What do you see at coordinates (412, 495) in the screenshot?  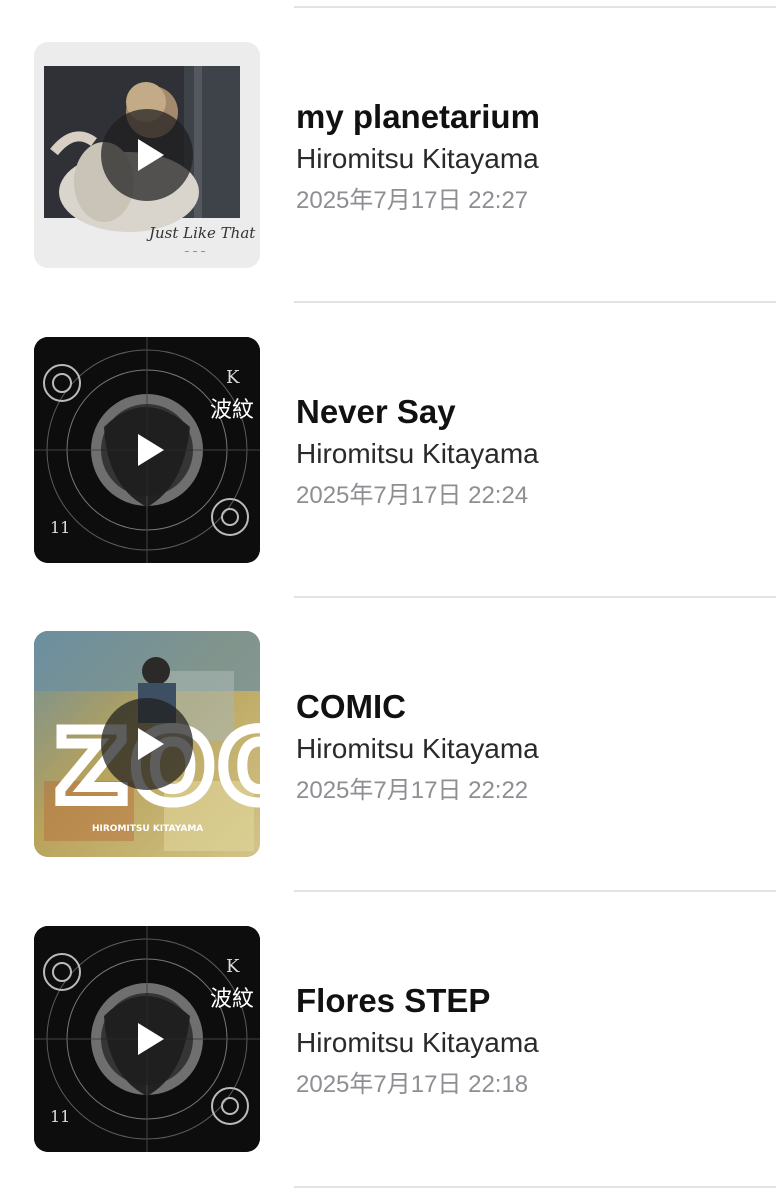 I see `song-date: 2025年7月17日 22:24` at bounding box center [412, 495].